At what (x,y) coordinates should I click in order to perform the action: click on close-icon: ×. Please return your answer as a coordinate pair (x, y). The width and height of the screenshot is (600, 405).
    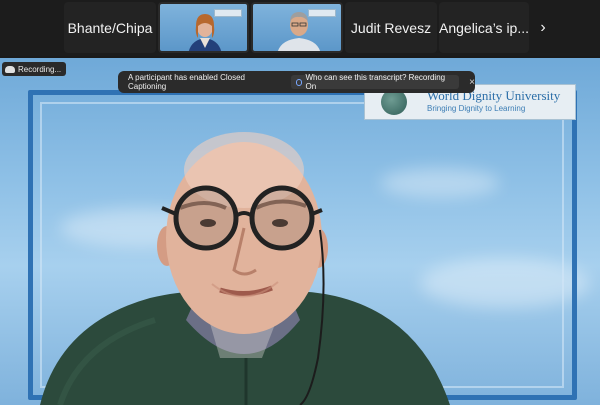
    Looking at the image, I should click on (472, 82).